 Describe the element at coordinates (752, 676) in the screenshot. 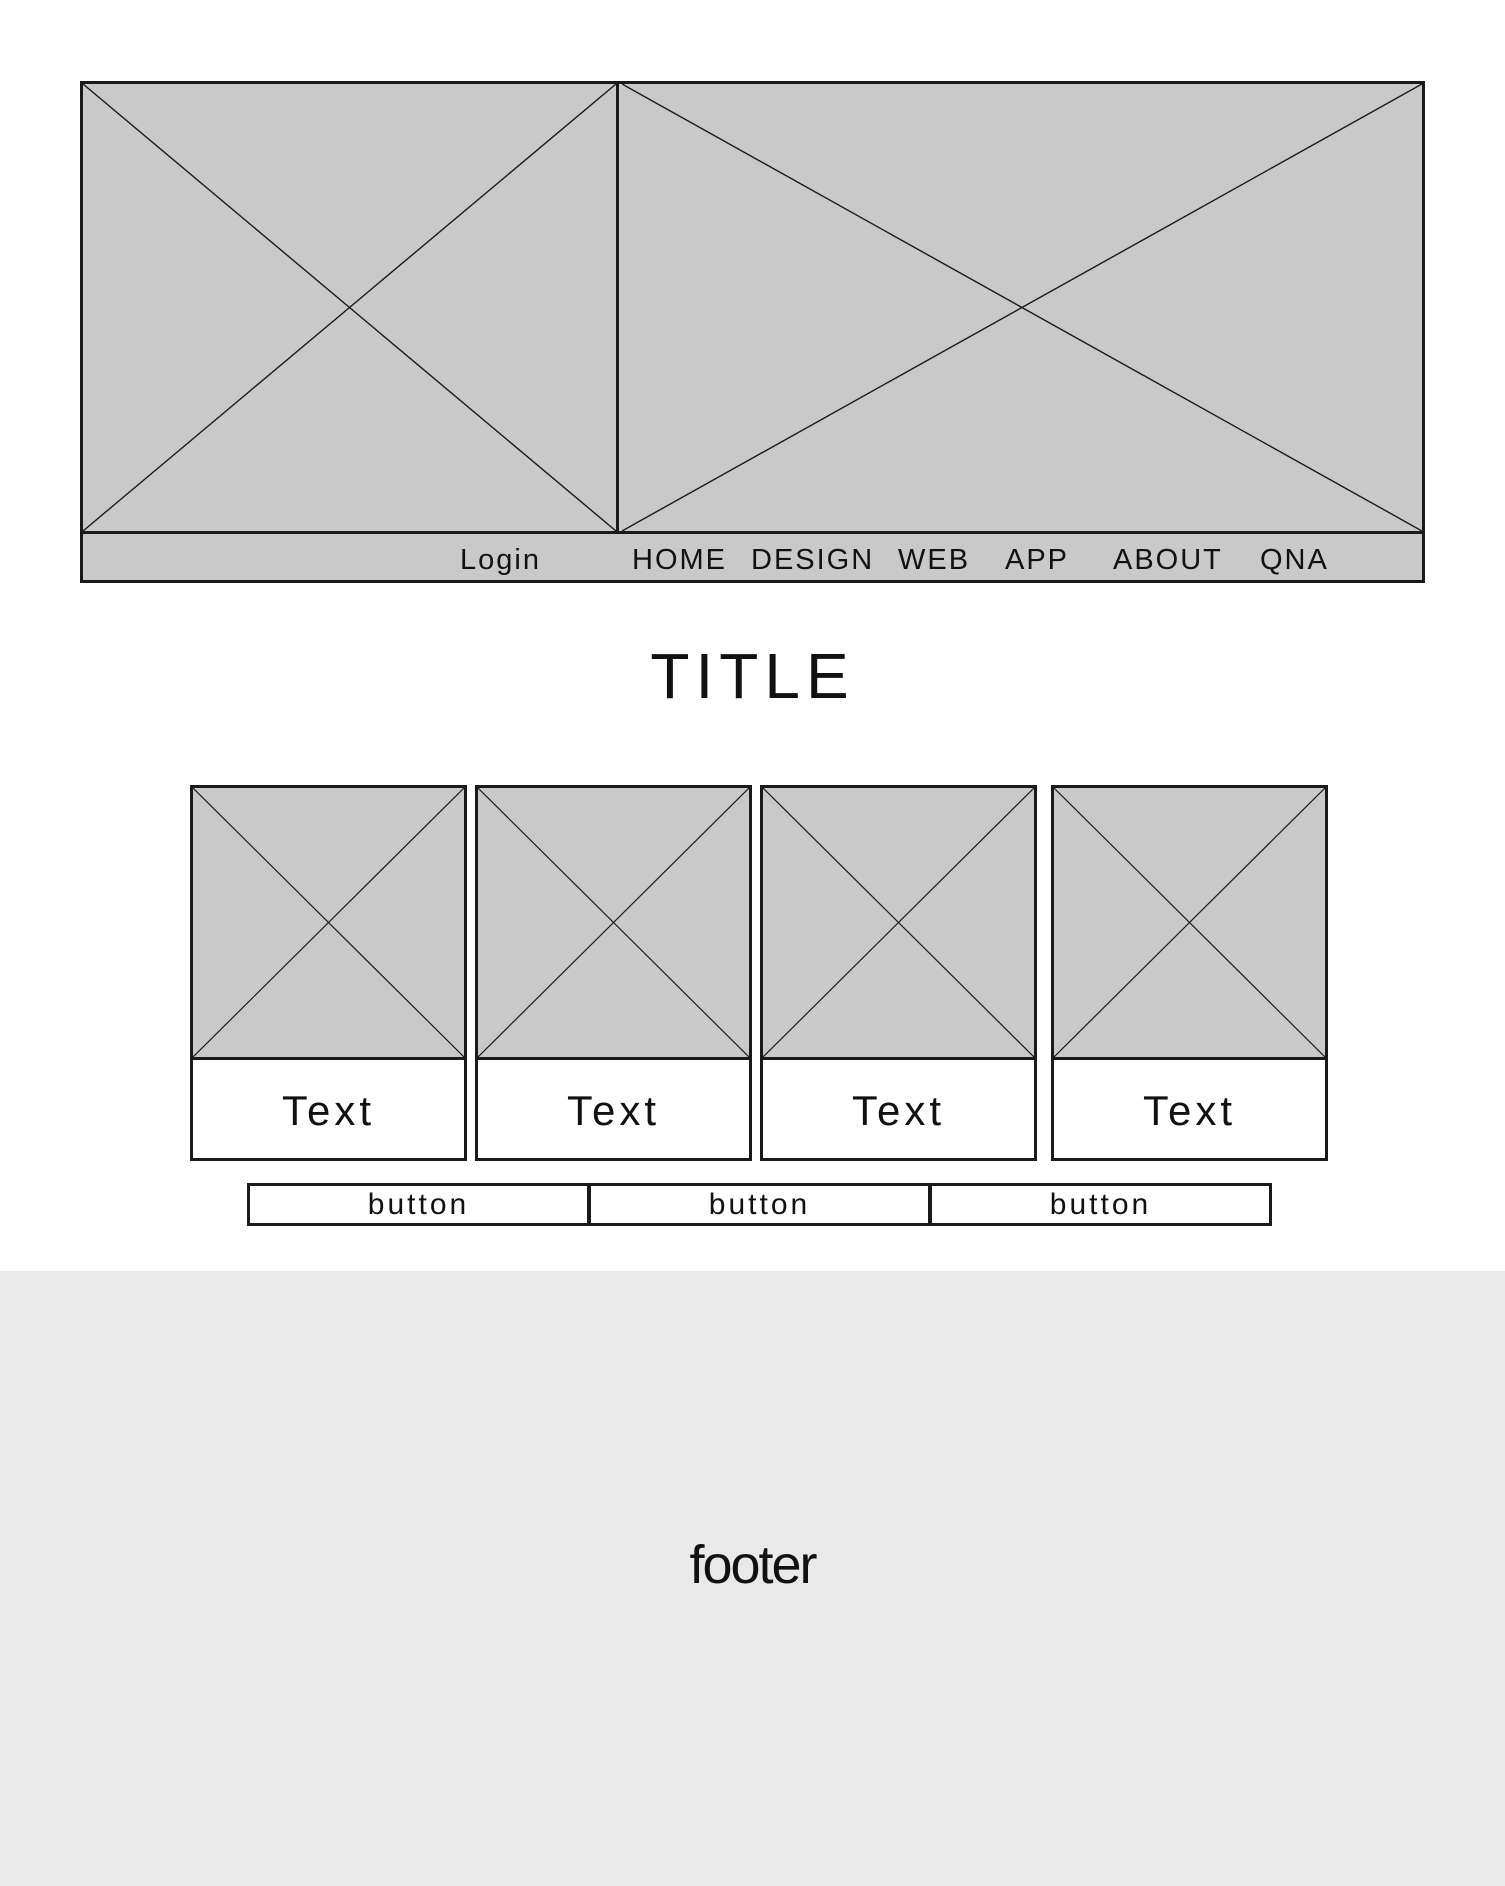

I see `page-title: TITLE` at that location.